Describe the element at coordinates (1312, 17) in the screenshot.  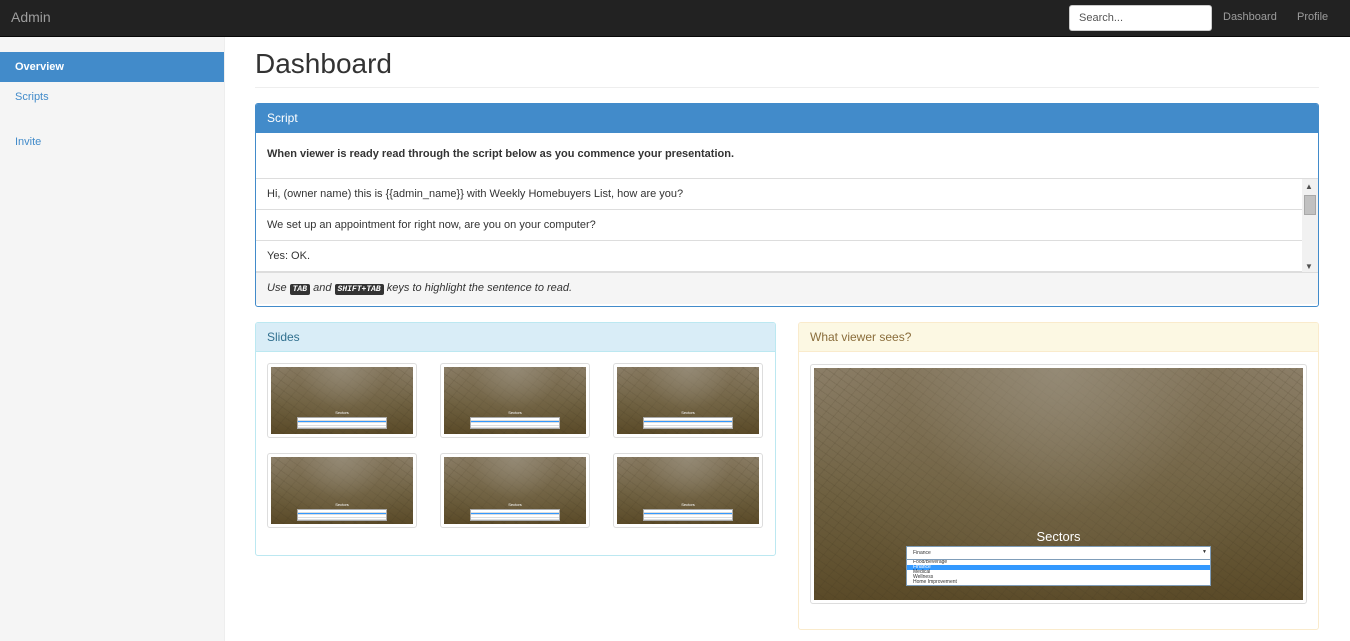
I see `nav-profile-link: Profile` at that location.